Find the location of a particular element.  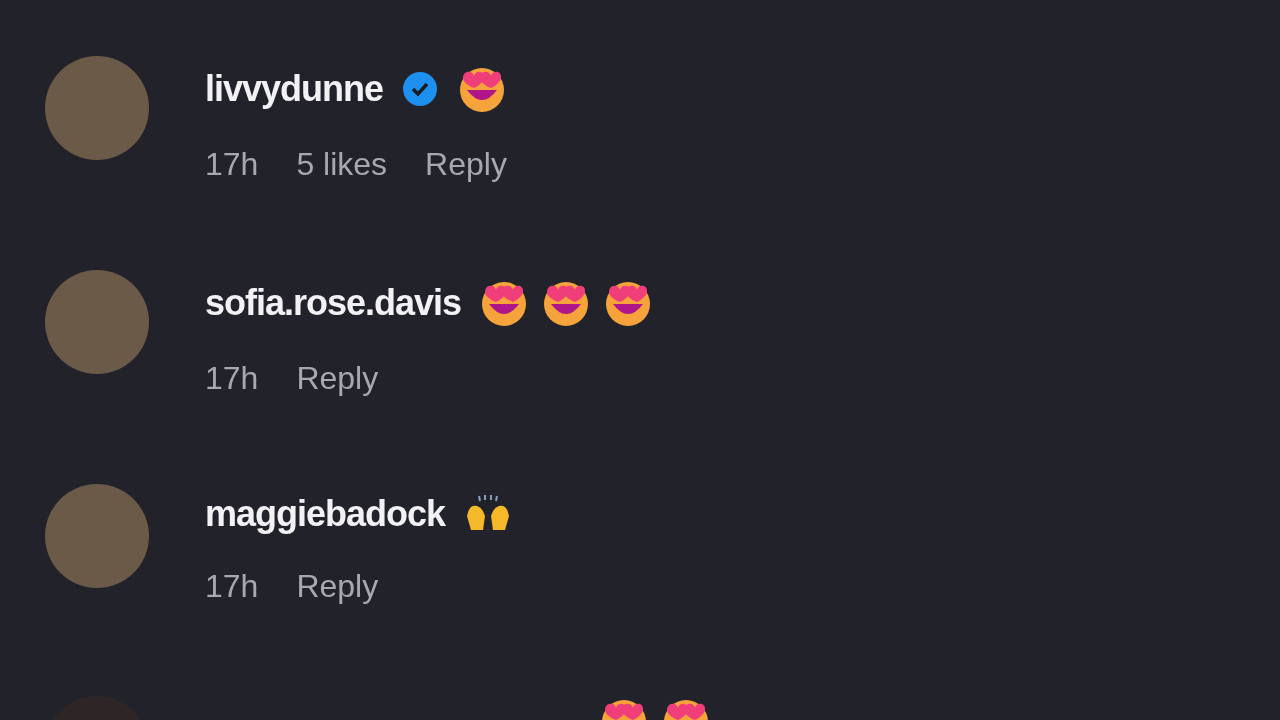

username: livvydunne is located at coordinates (294, 89).